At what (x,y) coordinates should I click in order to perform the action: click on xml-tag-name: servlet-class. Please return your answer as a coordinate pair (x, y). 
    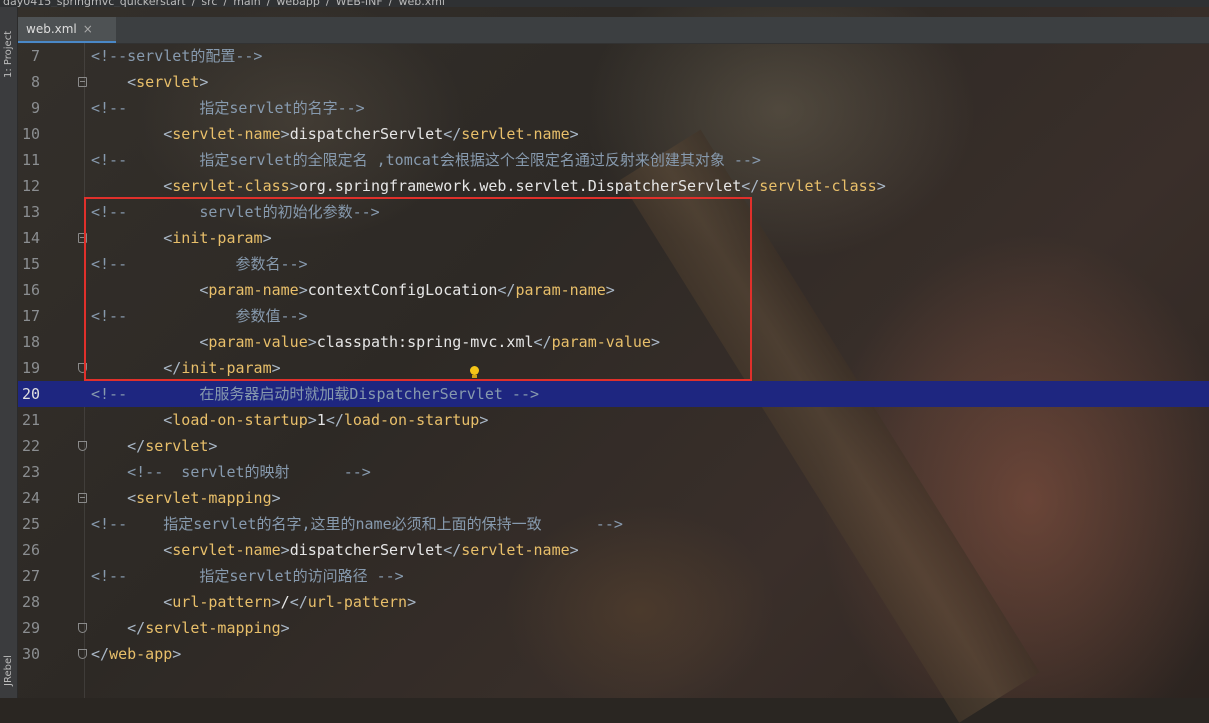
    Looking at the image, I should click on (818, 186).